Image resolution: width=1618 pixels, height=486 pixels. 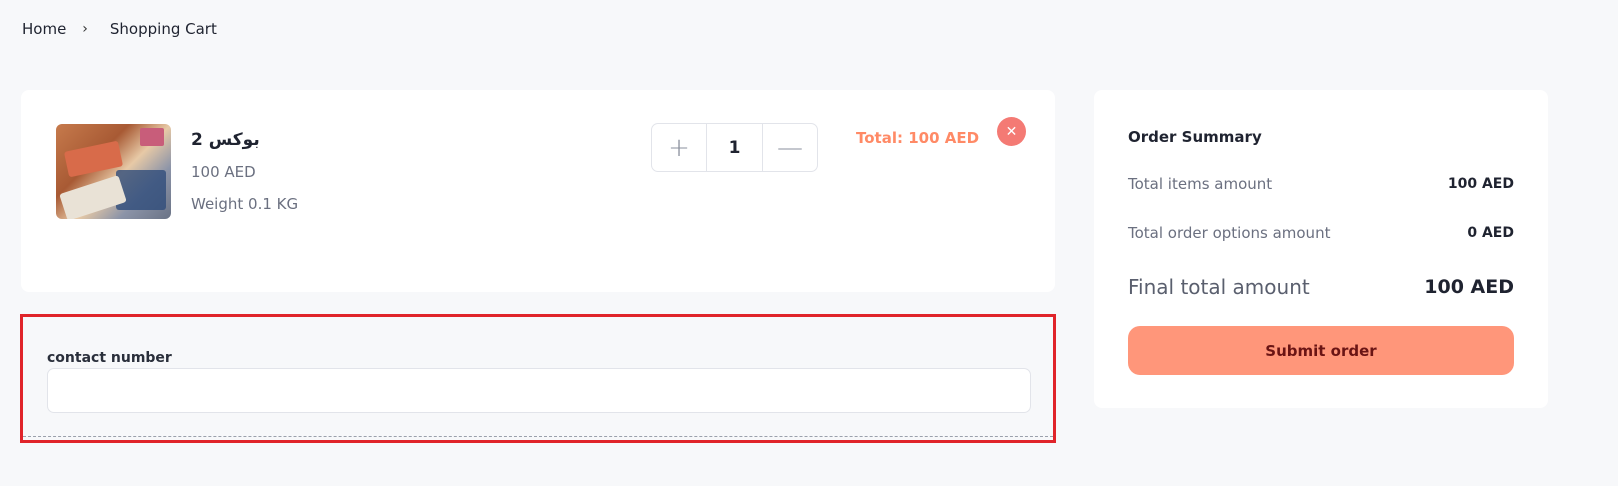 I want to click on quantity-value: 1, so click(x=734, y=147).